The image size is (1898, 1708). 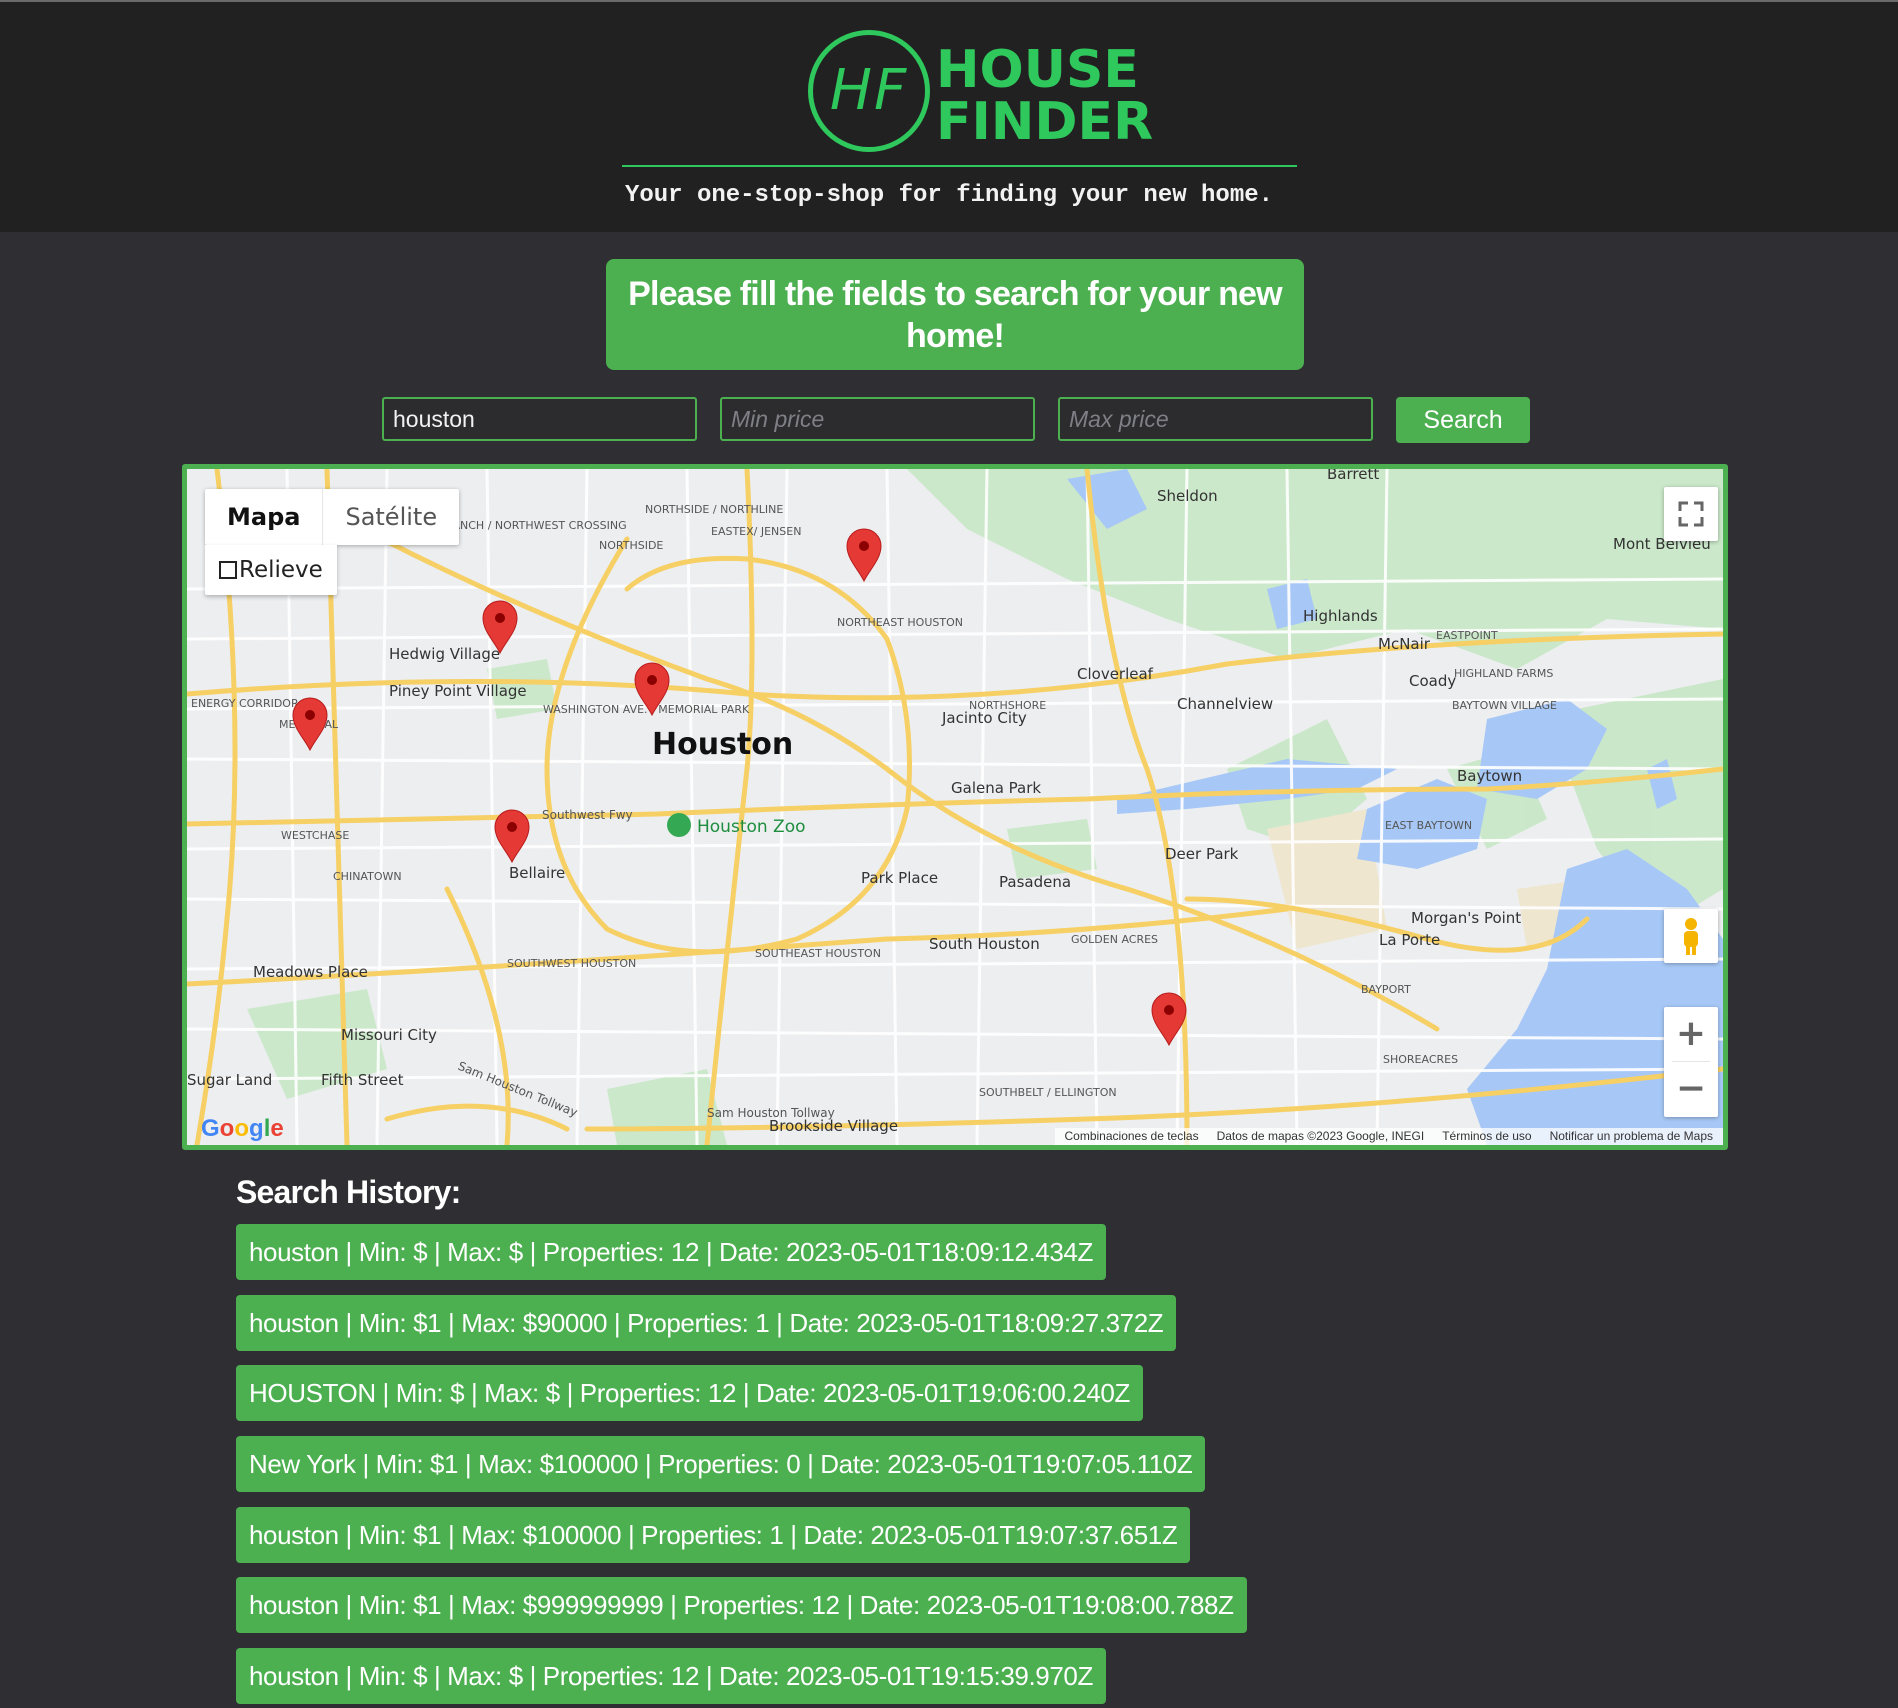 I want to click on map-label: Barrett, so click(x=1353, y=476).